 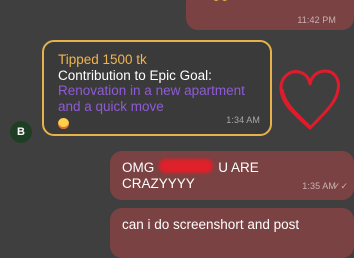 I want to click on emoji-icon: ●●, so click(x=220, y=3).